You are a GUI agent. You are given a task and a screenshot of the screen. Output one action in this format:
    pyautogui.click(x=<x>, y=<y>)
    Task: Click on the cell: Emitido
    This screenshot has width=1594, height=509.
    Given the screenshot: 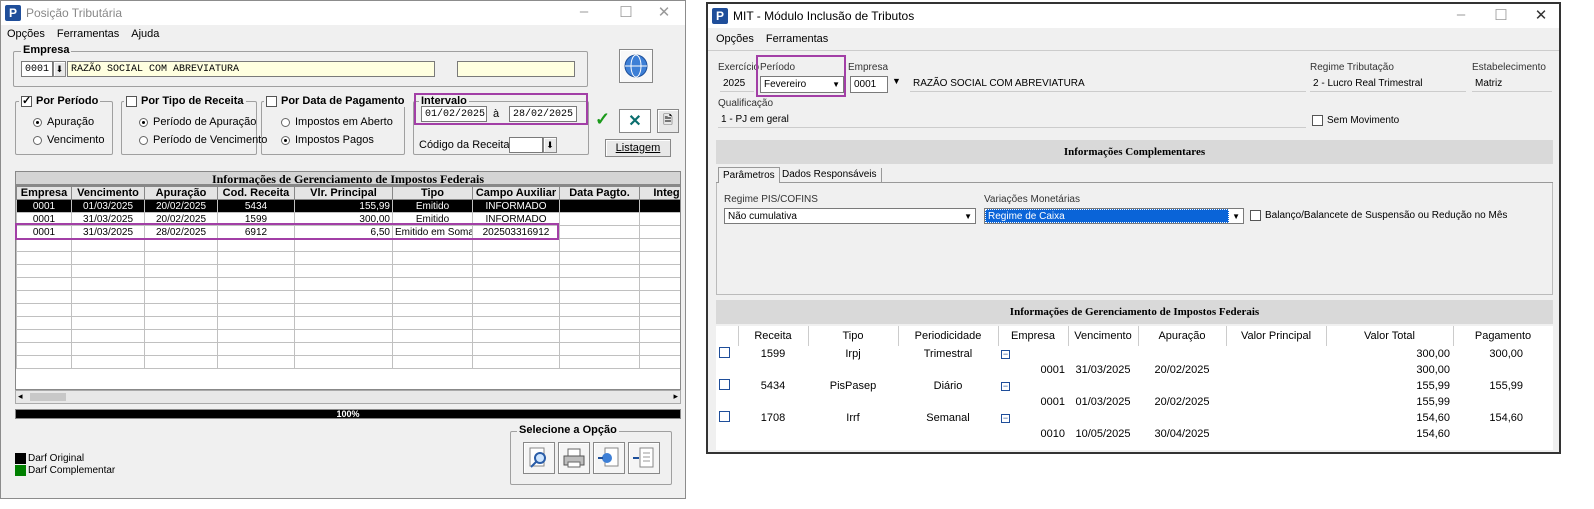 What is the action you would take?
    pyautogui.click(x=432, y=206)
    